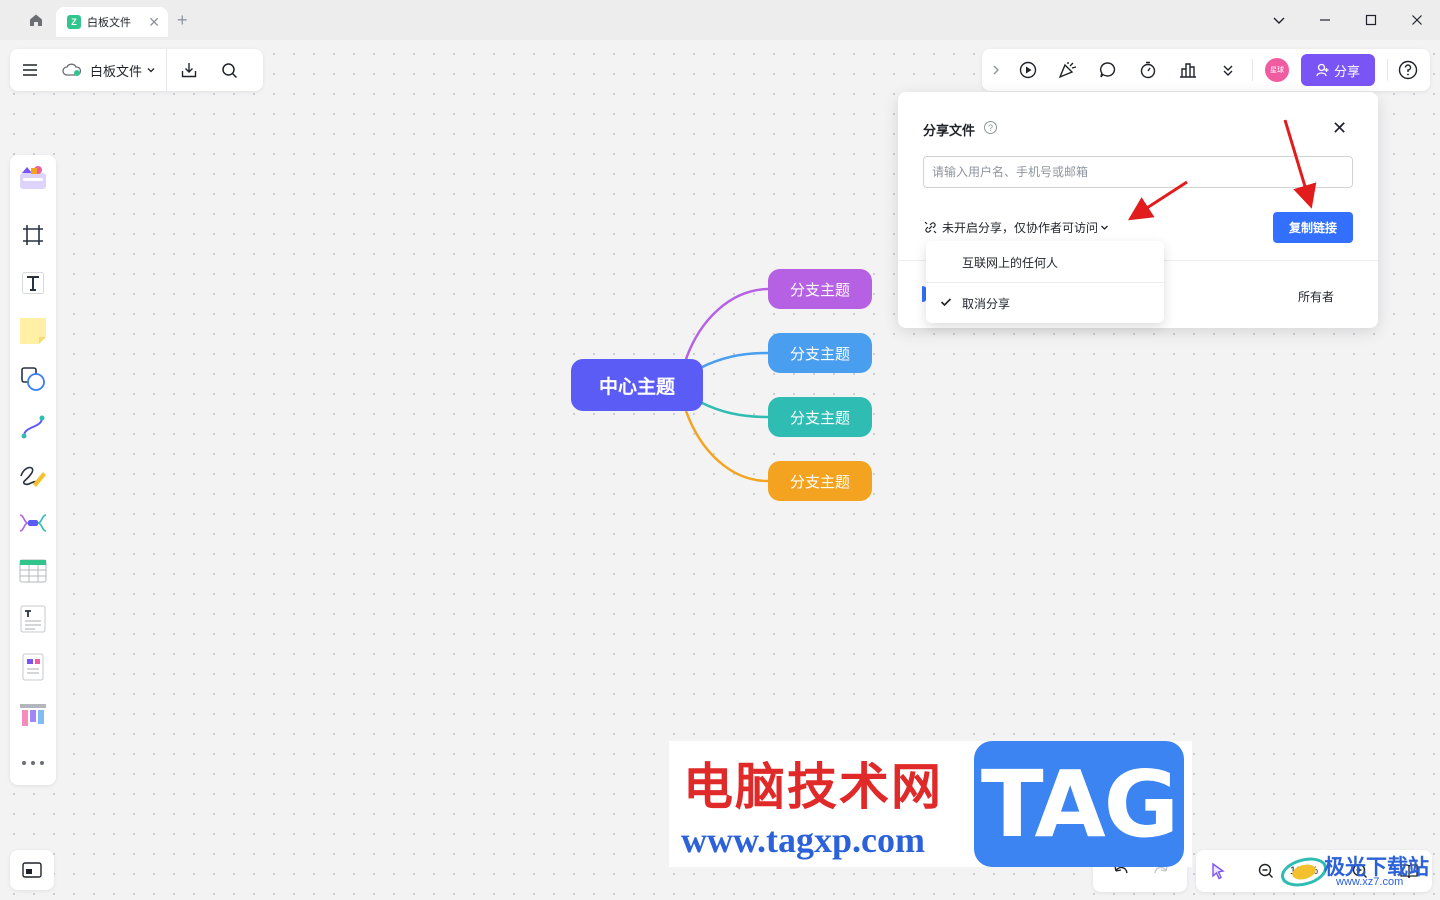 The image size is (1440, 900). I want to click on table-tool-icon, so click(33, 571).